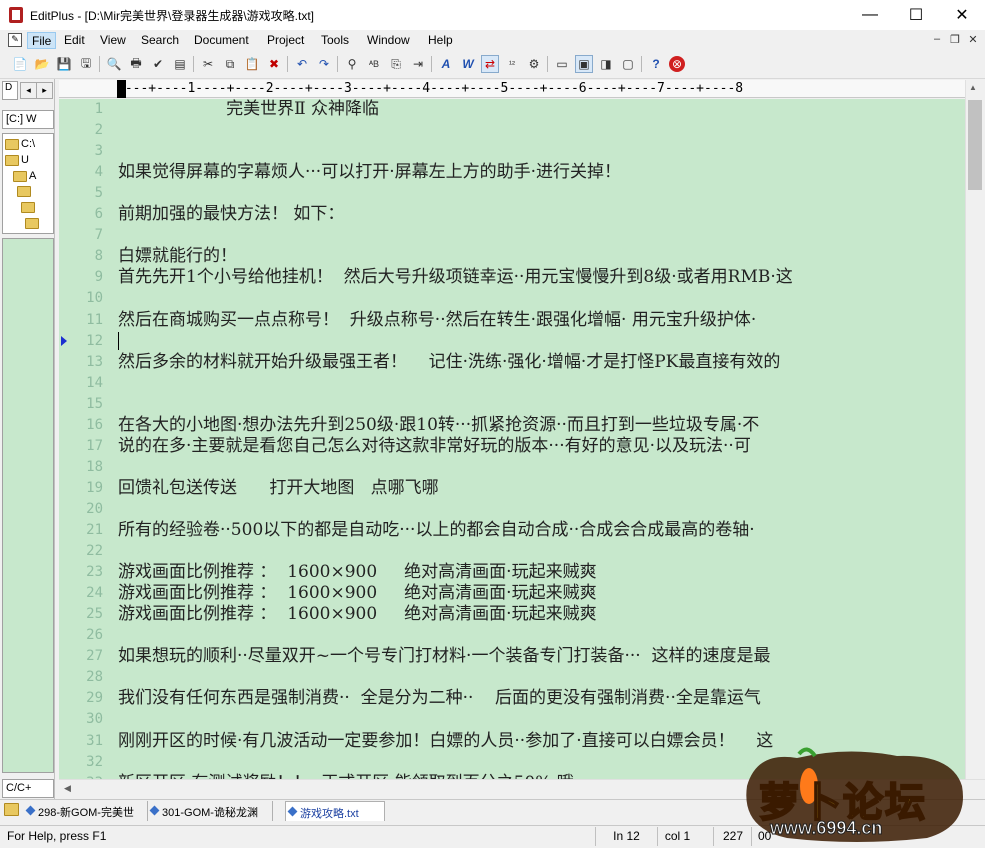 The image size is (985, 848). Describe the element at coordinates (512, 509) in the screenshot. I see `editor-line: 20` at that location.